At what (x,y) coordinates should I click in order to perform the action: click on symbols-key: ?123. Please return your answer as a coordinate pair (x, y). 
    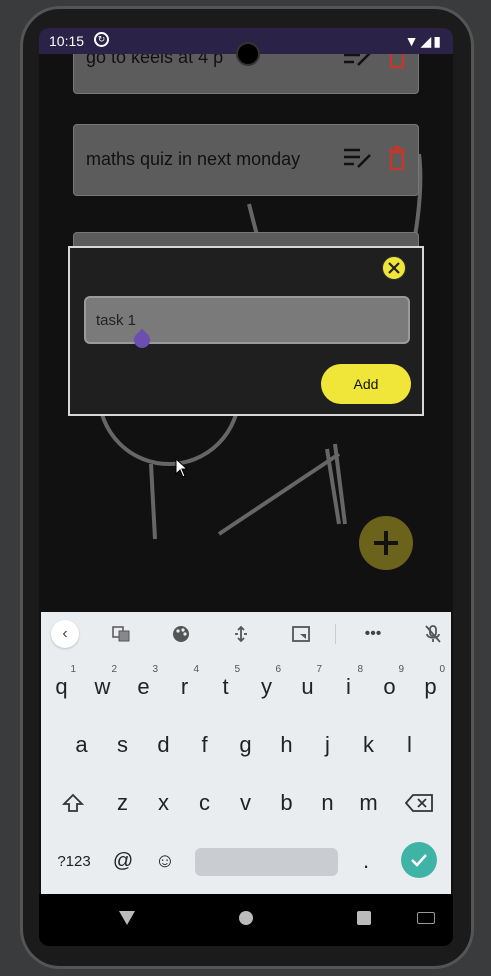
    Looking at the image, I should click on (74, 861).